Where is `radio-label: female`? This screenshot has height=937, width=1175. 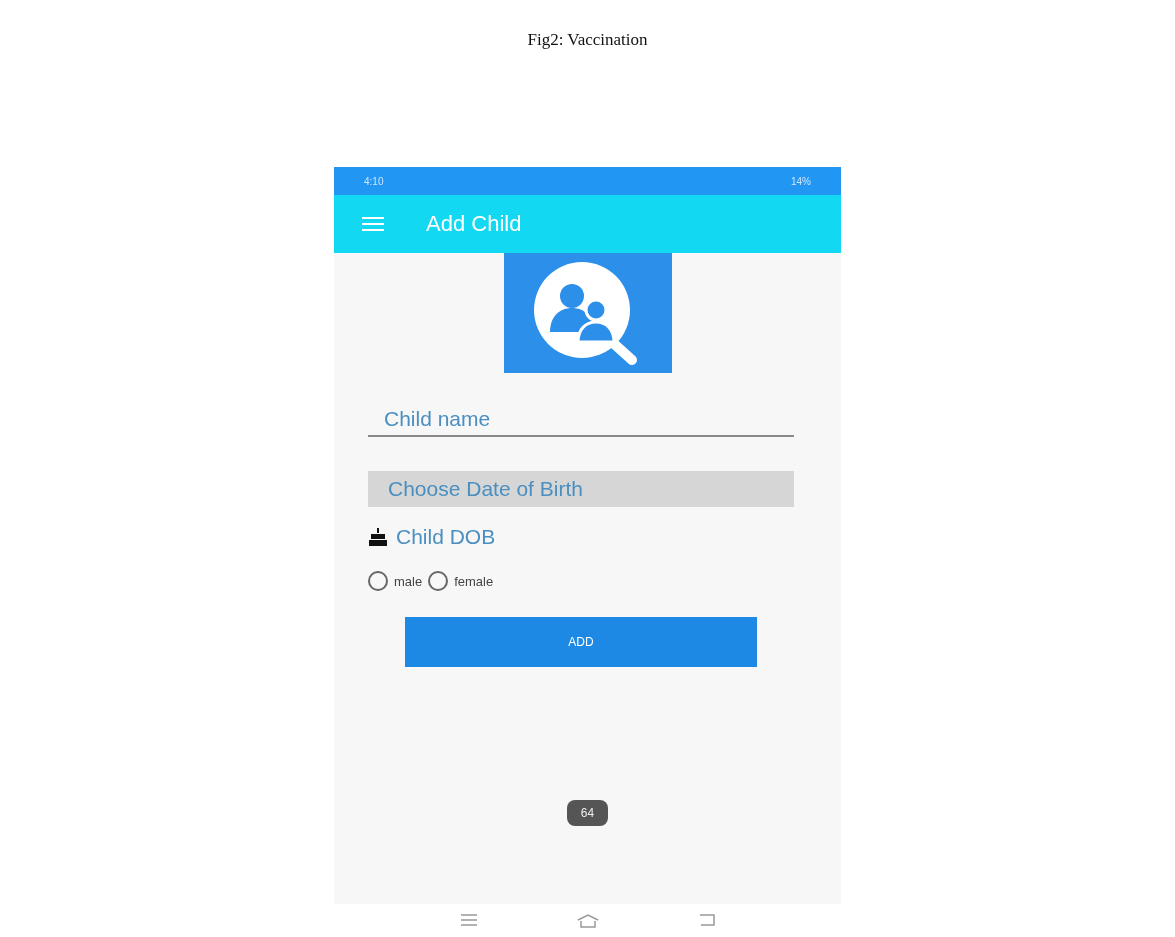 radio-label: female is located at coordinates (474, 581).